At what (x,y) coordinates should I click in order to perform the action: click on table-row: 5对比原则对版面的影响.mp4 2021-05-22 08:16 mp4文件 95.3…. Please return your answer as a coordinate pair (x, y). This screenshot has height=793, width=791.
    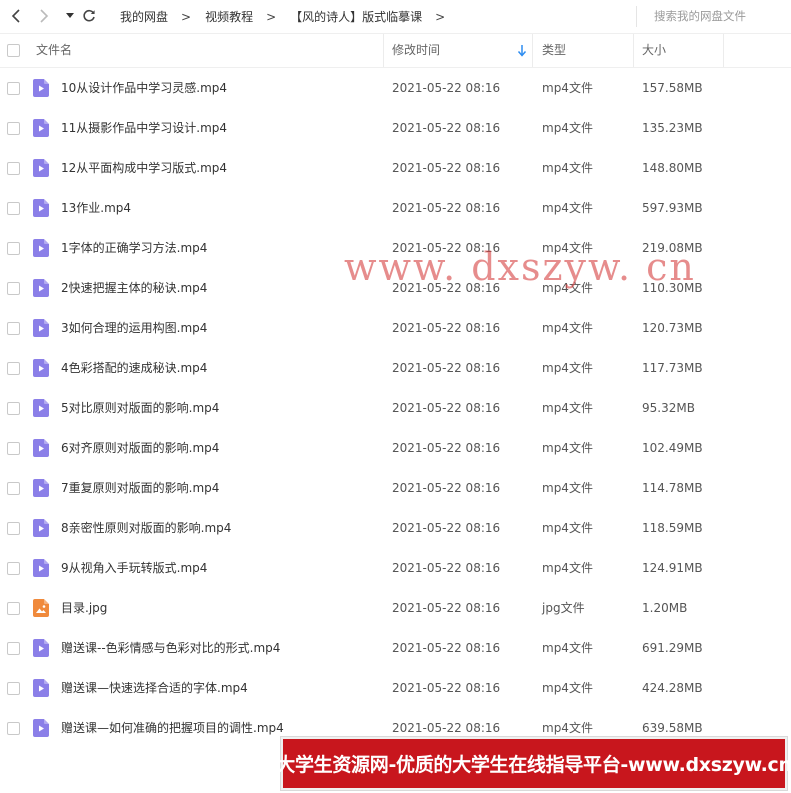
    Looking at the image, I should click on (395, 408).